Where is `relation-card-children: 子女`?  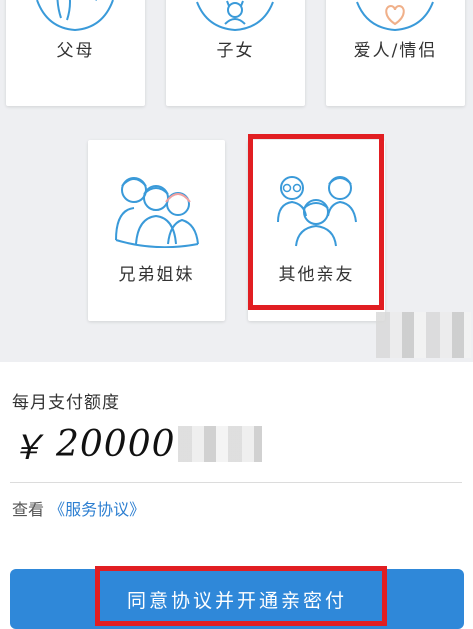
relation-card-children: 子女 is located at coordinates (235, 53).